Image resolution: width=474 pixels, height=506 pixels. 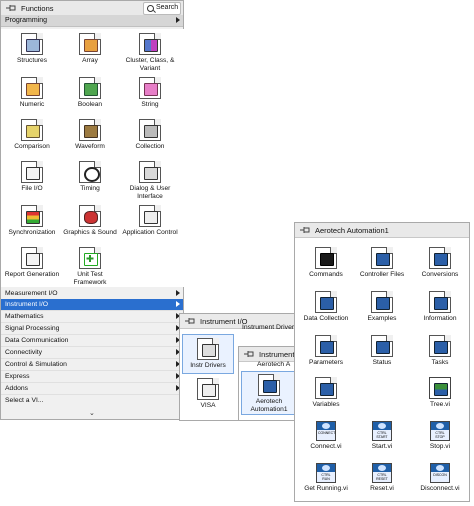 I want to click on tree-icon, so click(x=440, y=388).